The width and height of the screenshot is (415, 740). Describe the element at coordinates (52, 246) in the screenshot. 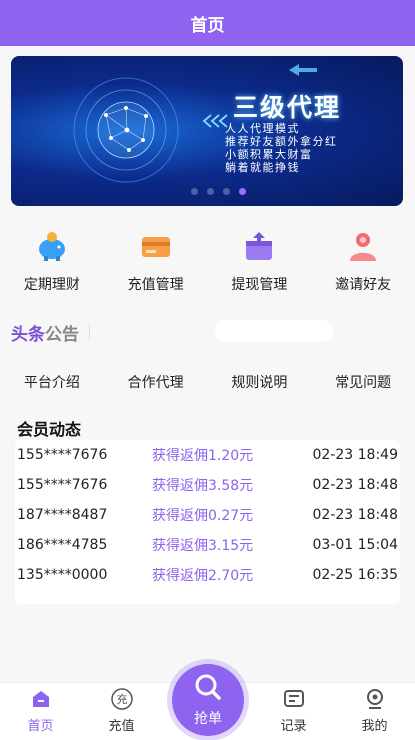

I see `piggy-bank-icon` at that location.